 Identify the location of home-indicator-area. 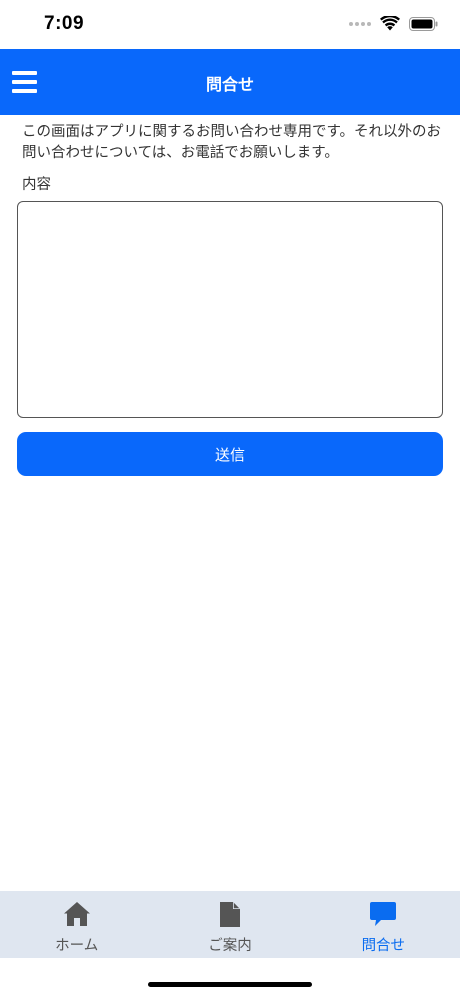
(230, 977).